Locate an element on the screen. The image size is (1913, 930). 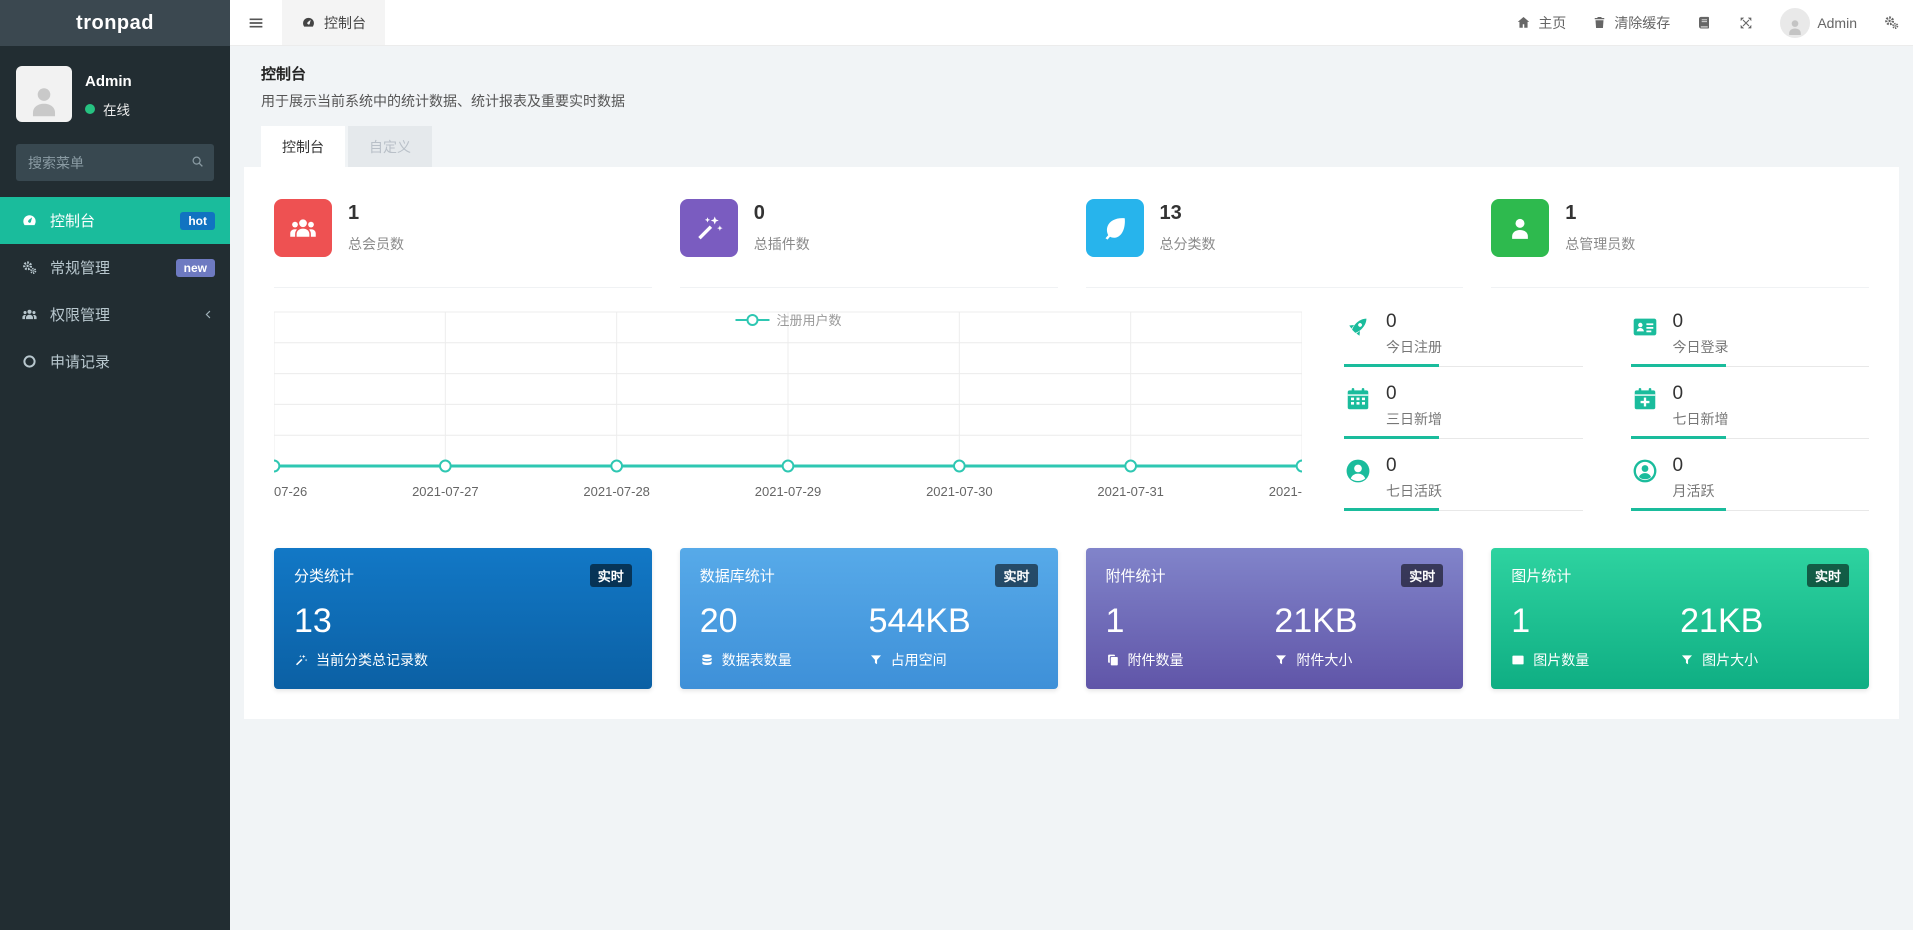
summary-card-value: 21KB is located at coordinates (1316, 621).